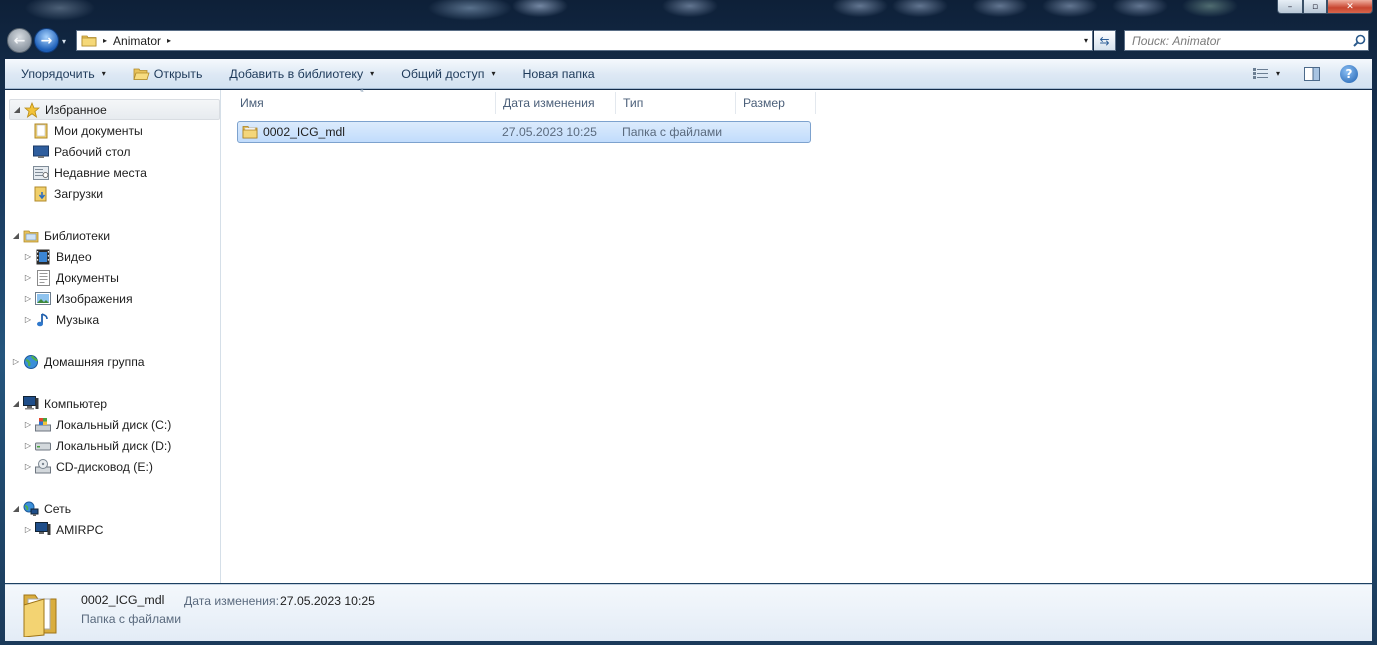 This screenshot has height=645, width=1377. What do you see at coordinates (43, 425) in the screenshot?
I see `system-drive-icon` at bounding box center [43, 425].